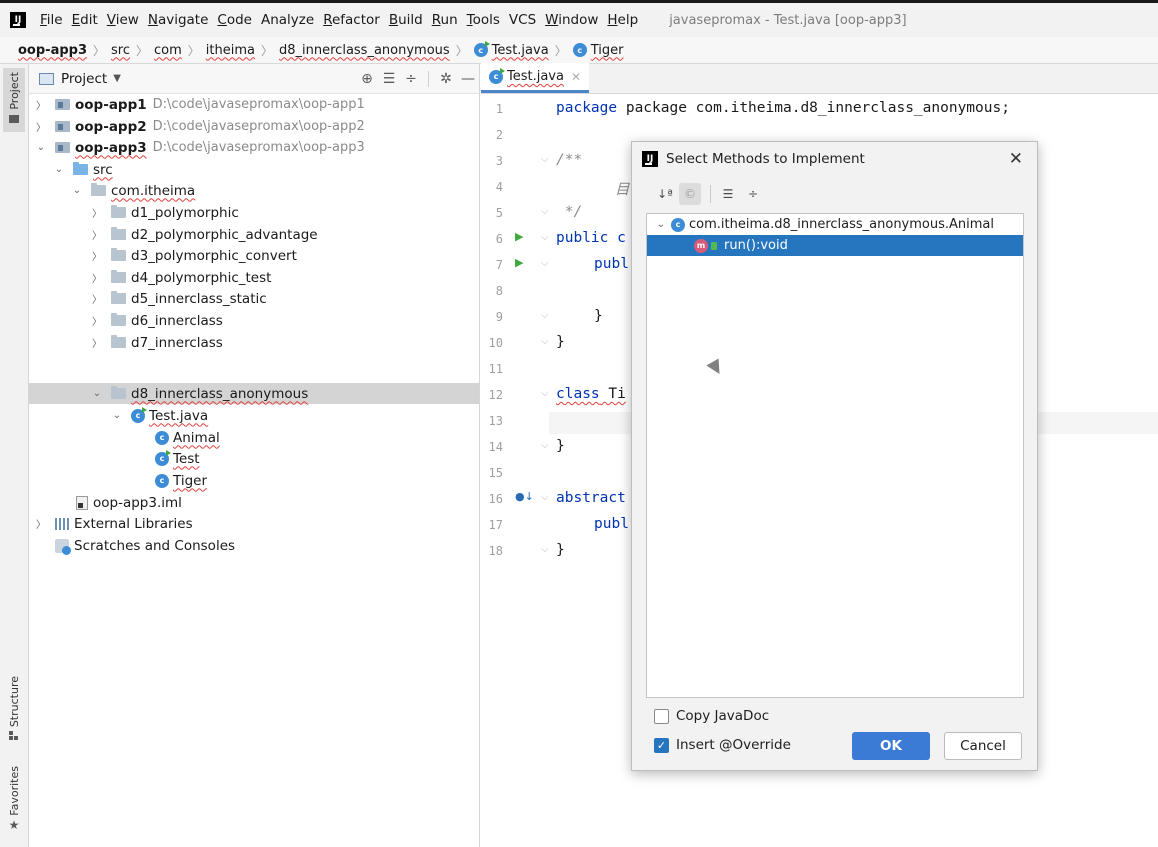 This screenshot has height=847, width=1158. What do you see at coordinates (254, 545) in the screenshot?
I see `tree-item-scratches: Scratches and Consoles` at bounding box center [254, 545].